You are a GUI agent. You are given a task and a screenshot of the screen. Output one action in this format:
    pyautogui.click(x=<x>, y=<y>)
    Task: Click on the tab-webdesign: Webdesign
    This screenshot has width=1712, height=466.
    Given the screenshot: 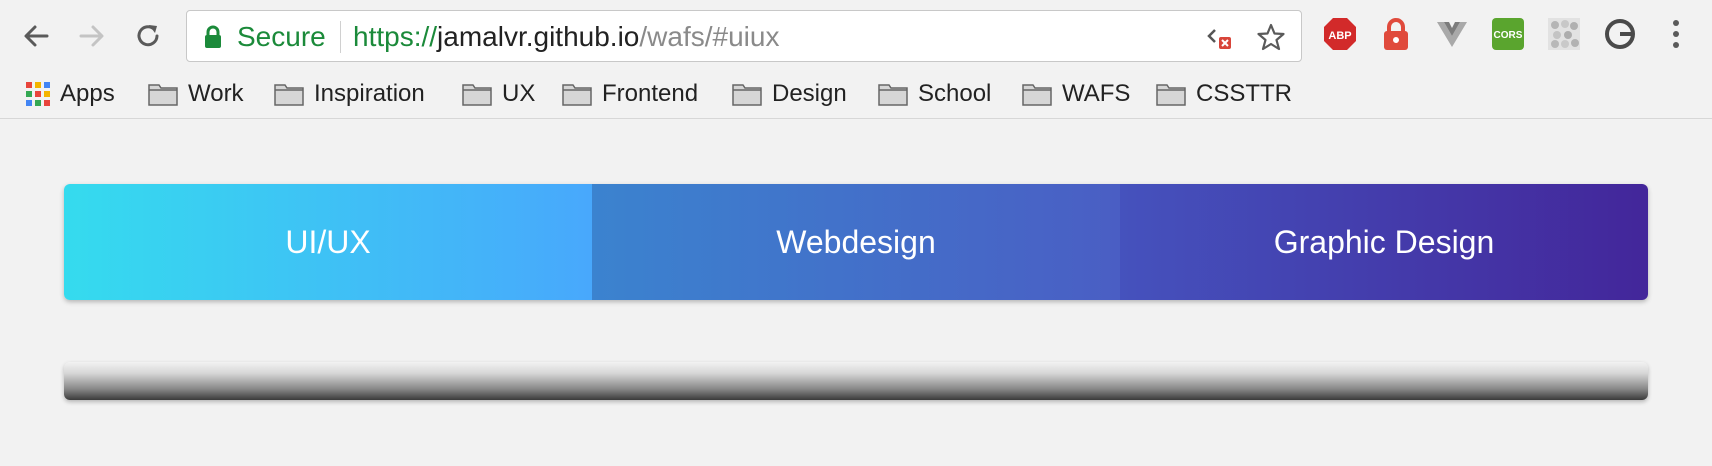 What is the action you would take?
    pyautogui.click(x=856, y=242)
    